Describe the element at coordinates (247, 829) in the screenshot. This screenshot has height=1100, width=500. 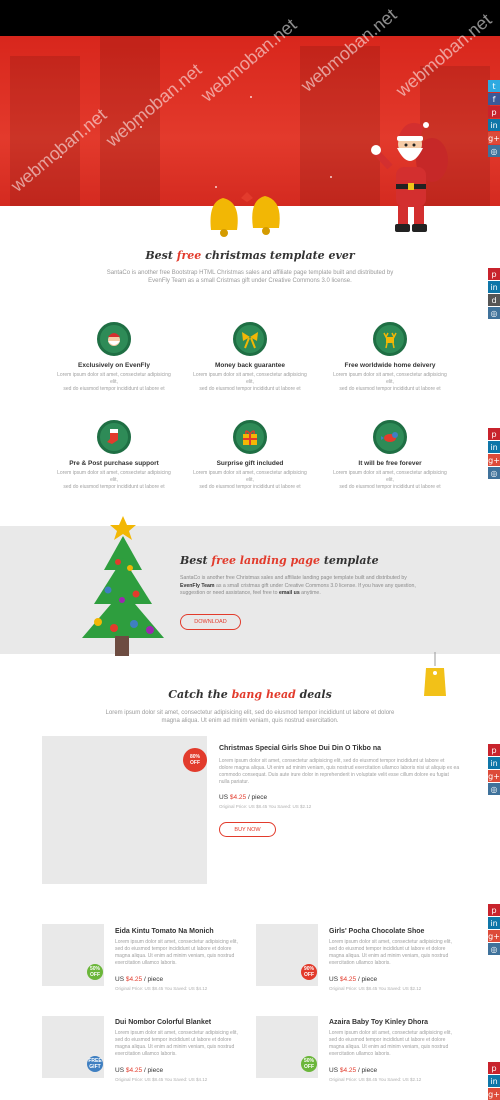
I see `buy-now-button: BUY NOW` at that location.